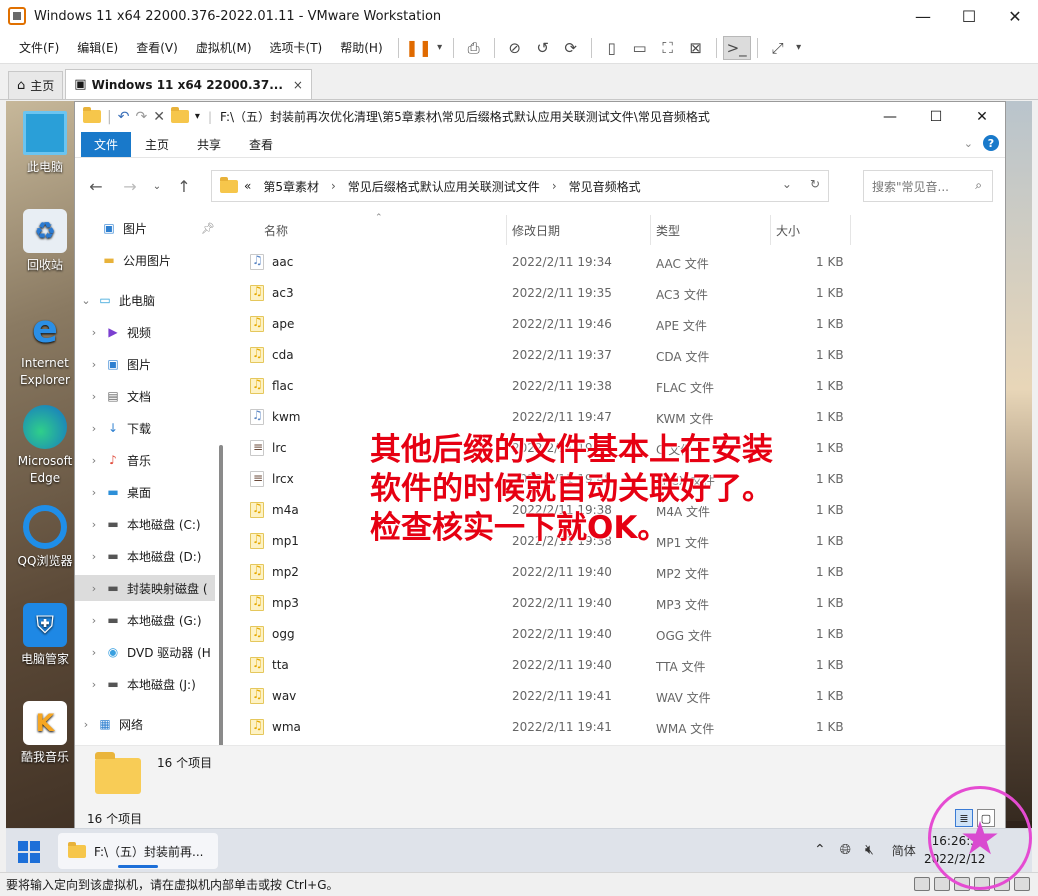 This screenshot has width=1038, height=896. I want to click on file-row: kwm 2022/2/11 19:47 KWM 文件 1 KB, so click(617, 417).